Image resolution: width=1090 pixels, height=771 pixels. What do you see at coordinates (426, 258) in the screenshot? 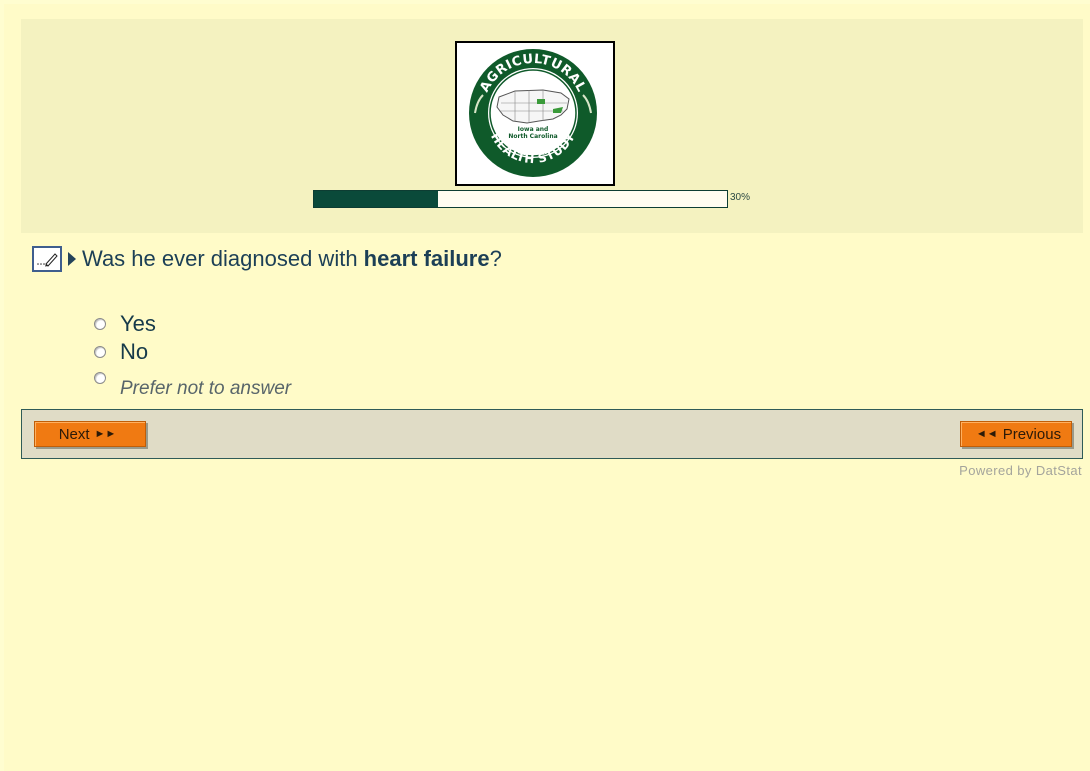
I see `question-emphasis: heart failure` at bounding box center [426, 258].